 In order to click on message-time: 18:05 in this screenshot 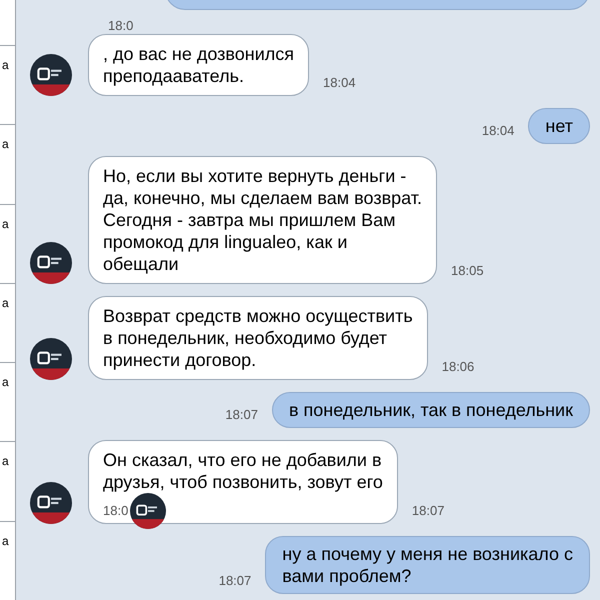, I will do `click(467, 271)`.